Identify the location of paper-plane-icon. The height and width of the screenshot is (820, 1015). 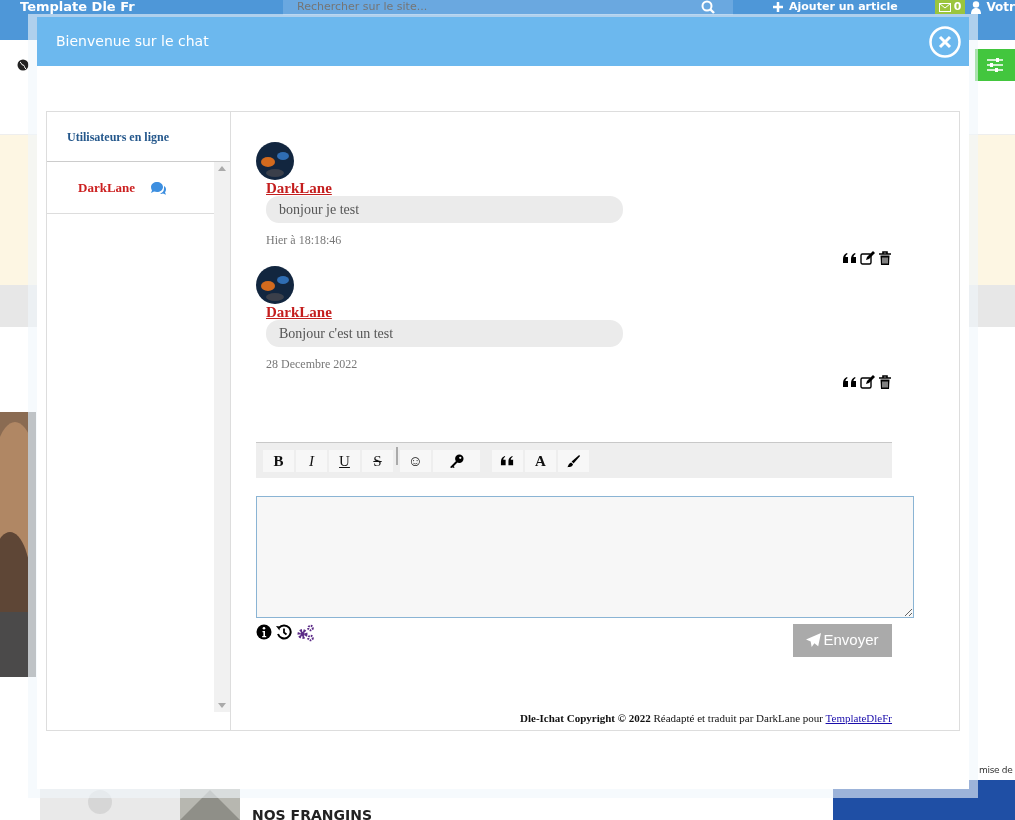
(814, 640).